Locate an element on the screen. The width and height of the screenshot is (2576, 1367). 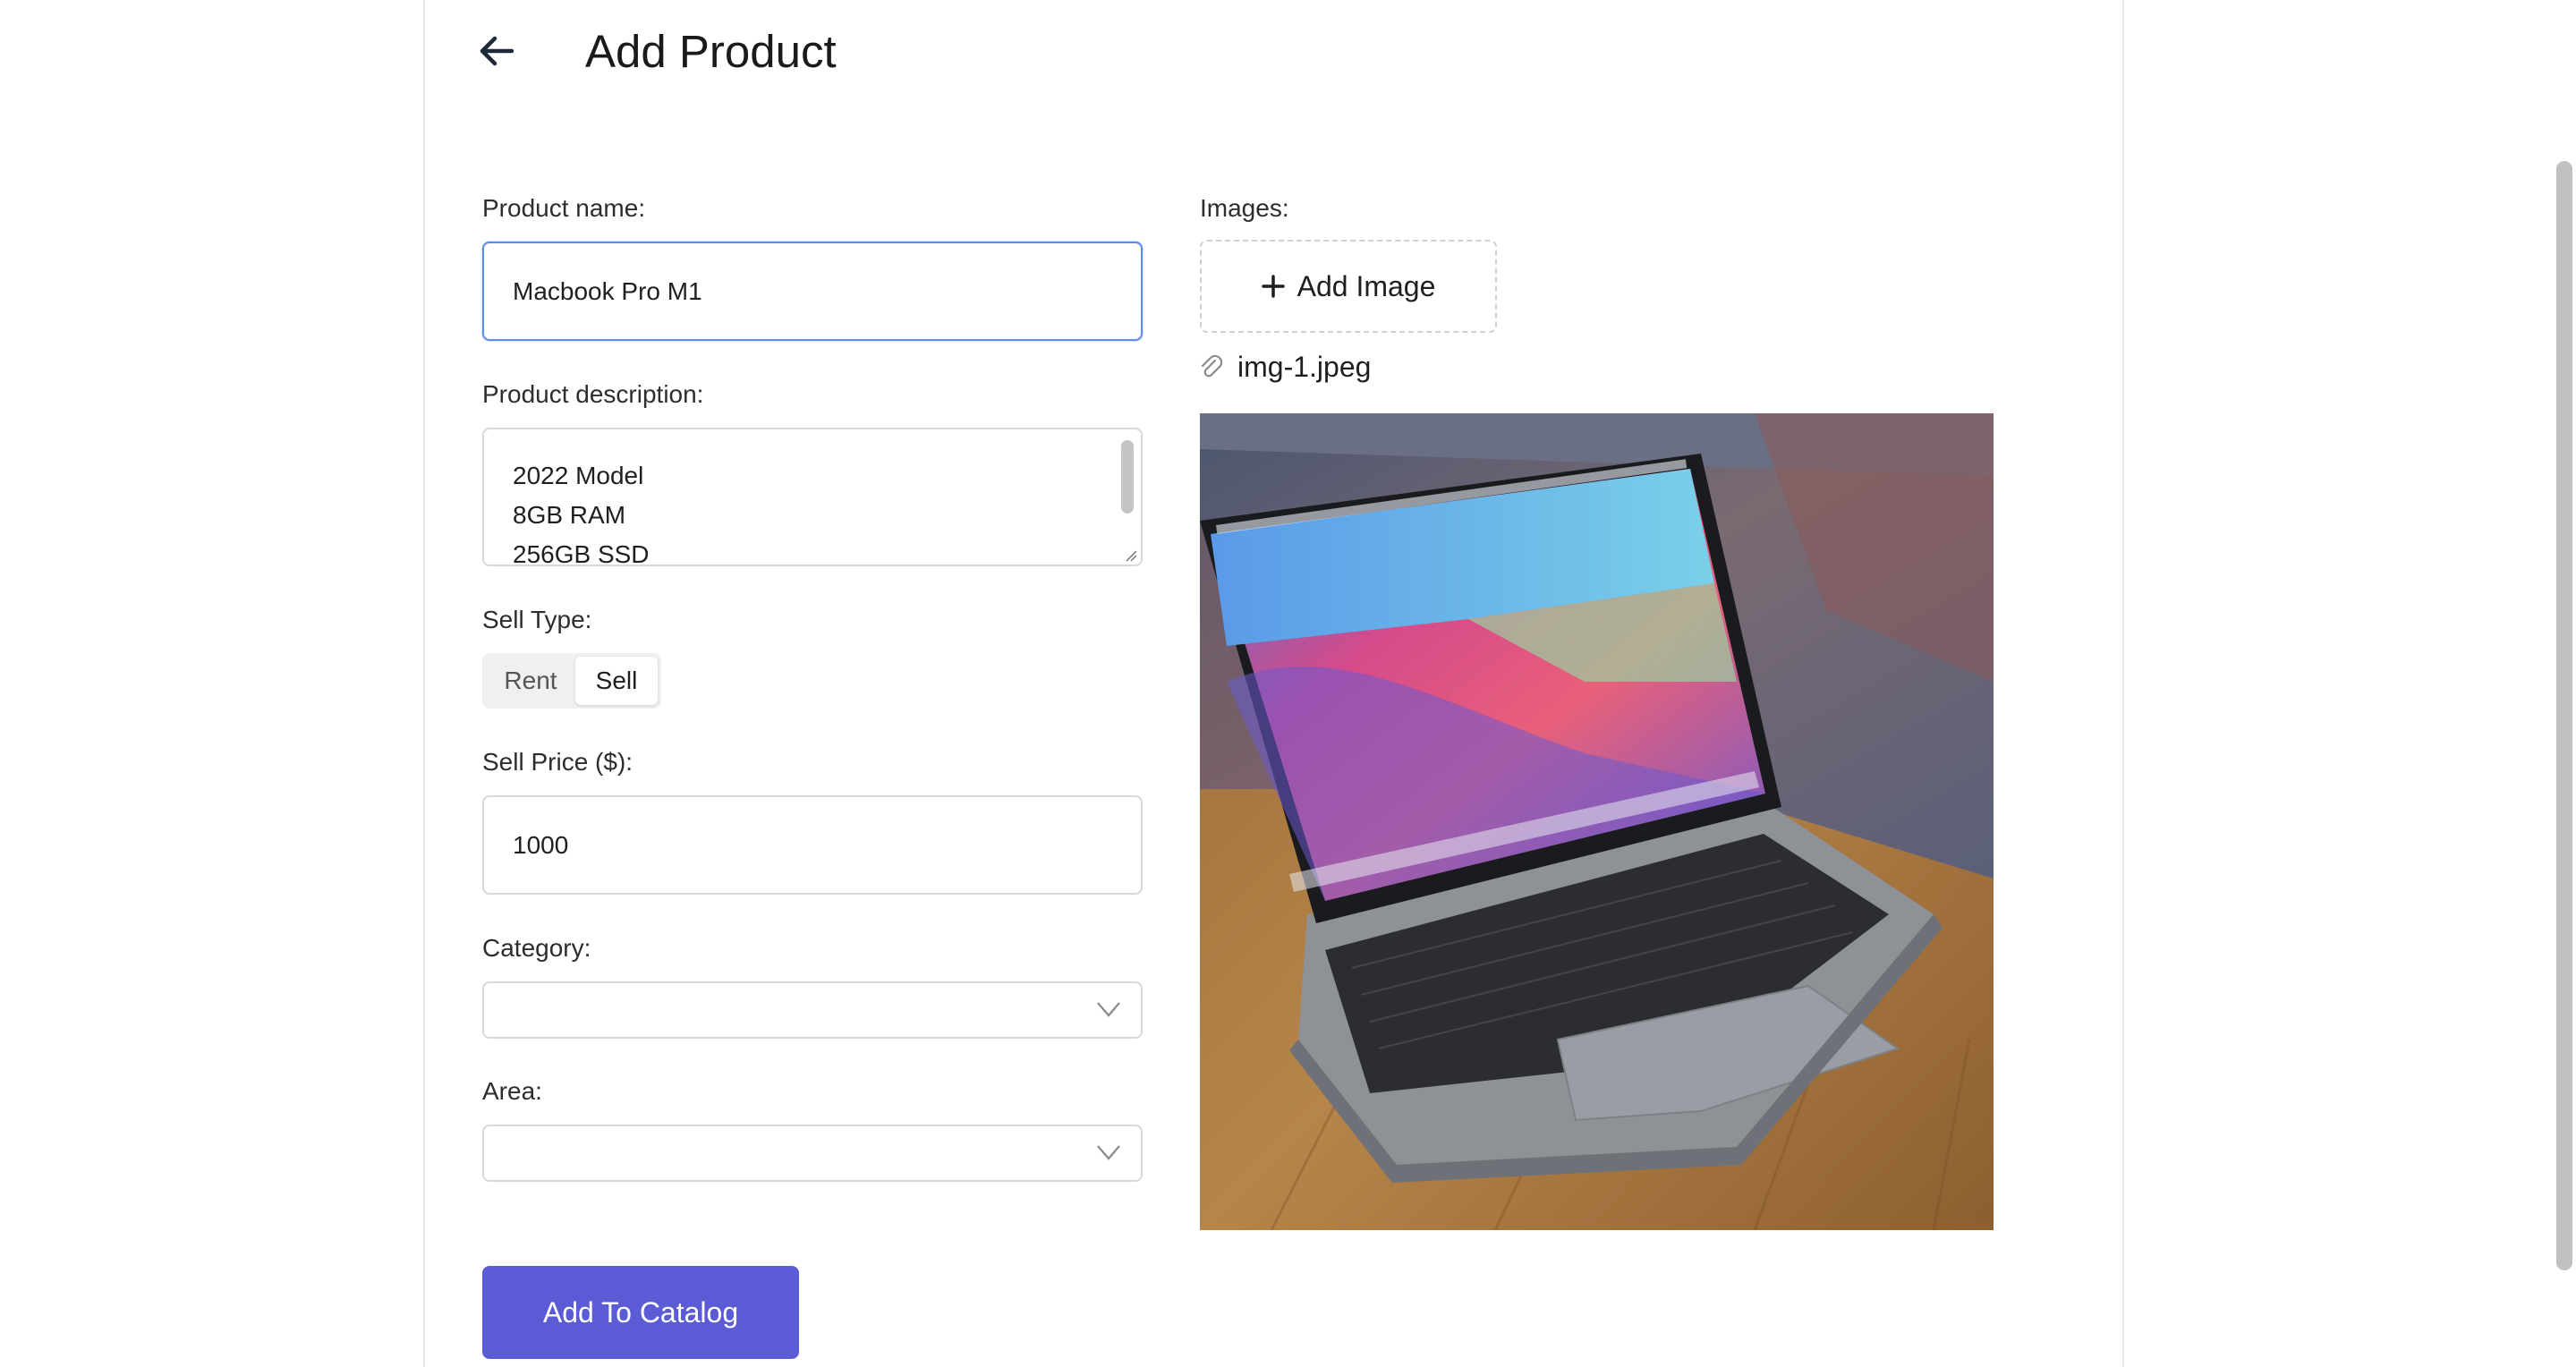
sell-type-option-sell: Sell is located at coordinates (616, 681).